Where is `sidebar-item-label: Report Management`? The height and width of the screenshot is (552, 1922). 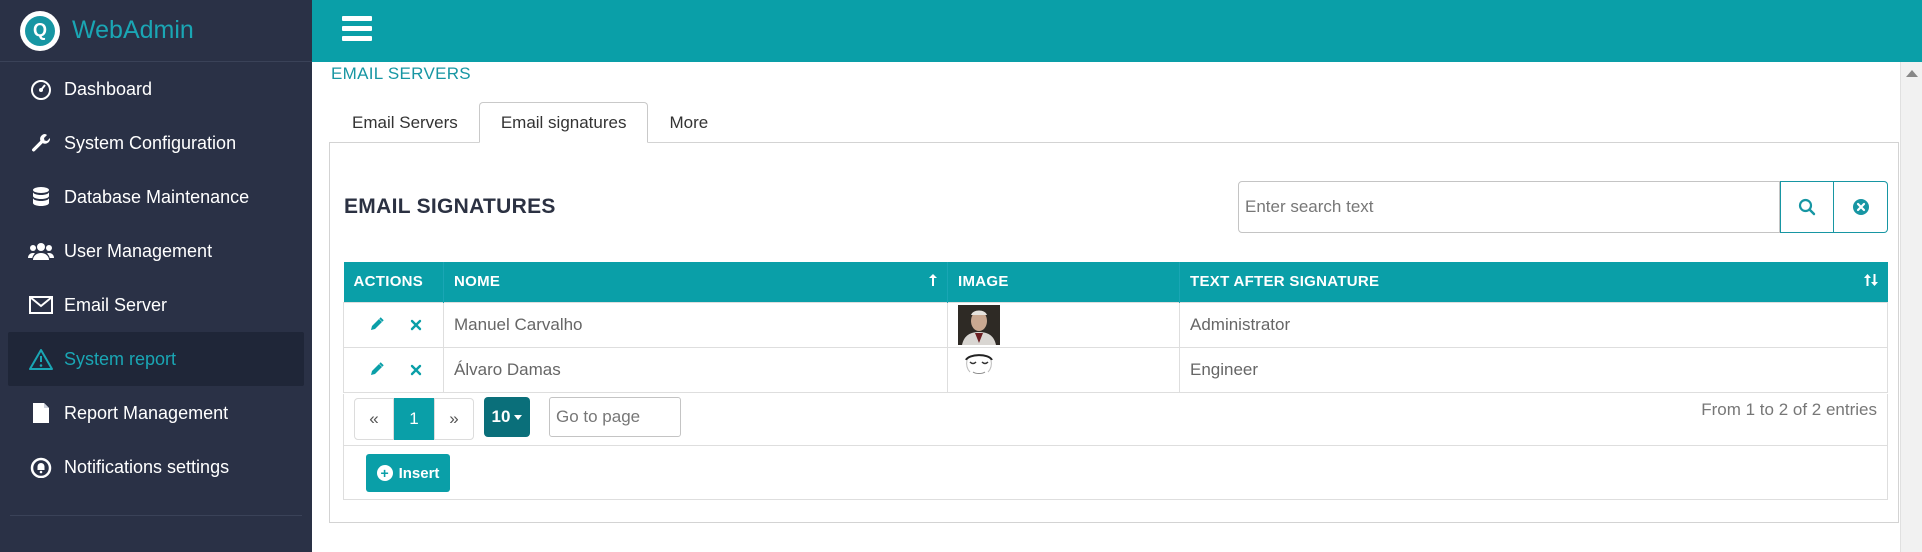 sidebar-item-label: Report Management is located at coordinates (146, 412).